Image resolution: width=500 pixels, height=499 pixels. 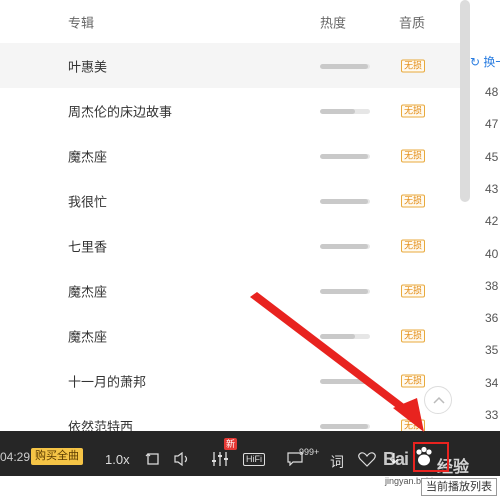 What do you see at coordinates (492, 92) in the screenshot?
I see `rank-number: 48` at bounding box center [492, 92].